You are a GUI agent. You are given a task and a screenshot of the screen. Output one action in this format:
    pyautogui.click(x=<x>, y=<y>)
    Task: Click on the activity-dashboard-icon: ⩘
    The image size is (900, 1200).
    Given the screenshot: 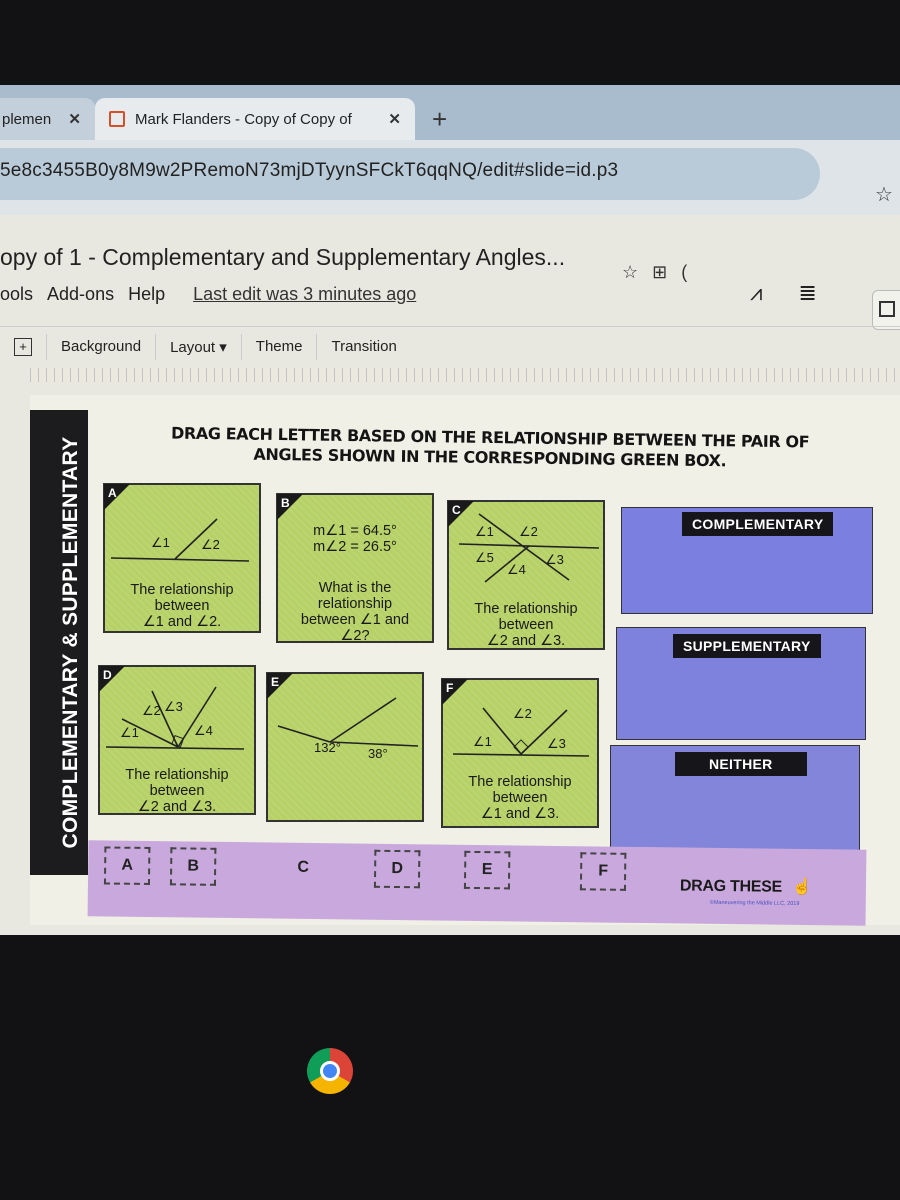 What is the action you would take?
    pyautogui.click(x=756, y=293)
    